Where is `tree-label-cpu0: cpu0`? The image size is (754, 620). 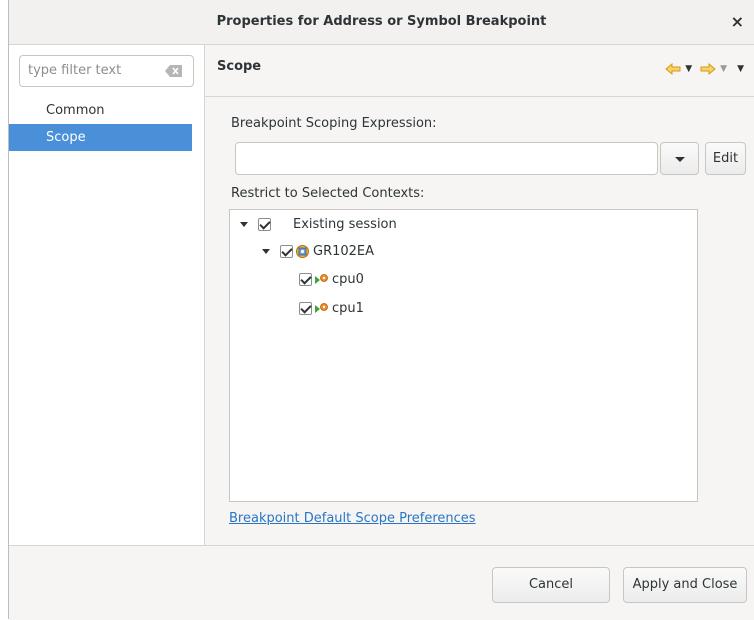
tree-label-cpu0: cpu0 is located at coordinates (348, 279).